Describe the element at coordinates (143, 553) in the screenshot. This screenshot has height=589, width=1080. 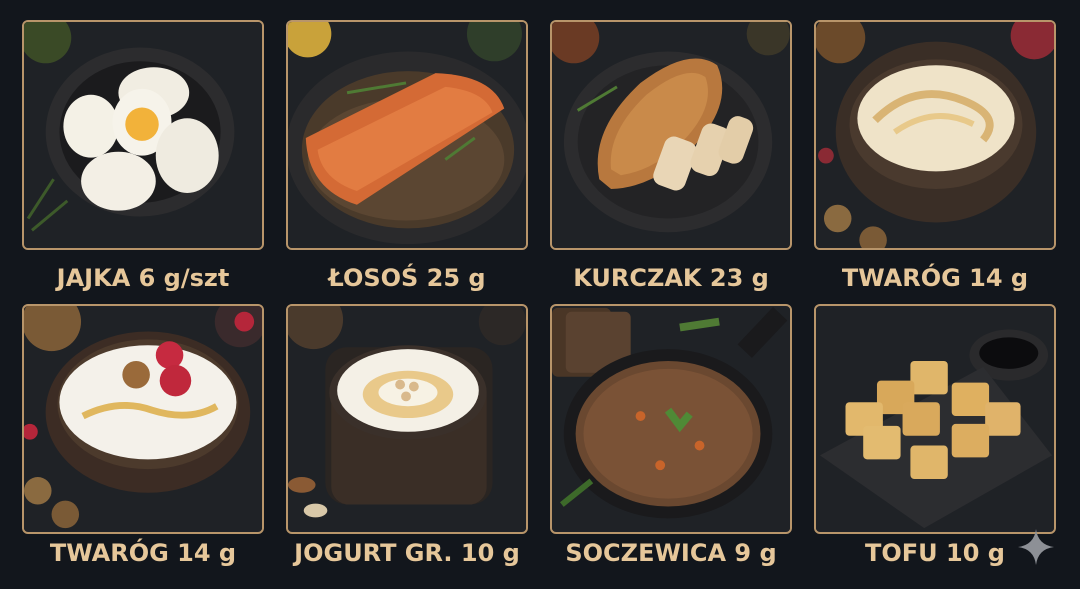
I see `food-label-cottage-cheese-2: TWARÓG 14 g` at that location.